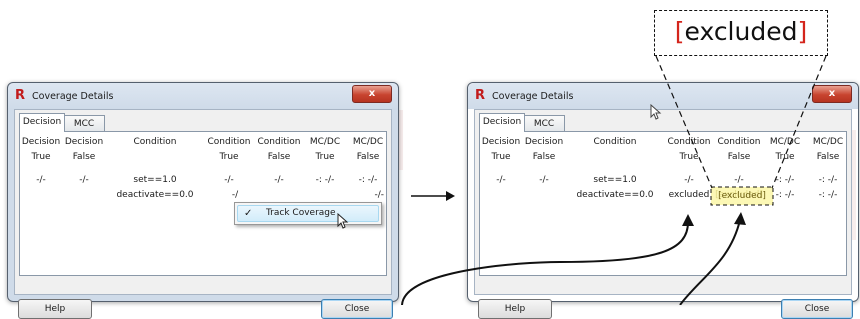 Image resolution: width=860 pixels, height=319 pixels. I want to click on row2-condition-true-partial: -/, so click(235, 195).